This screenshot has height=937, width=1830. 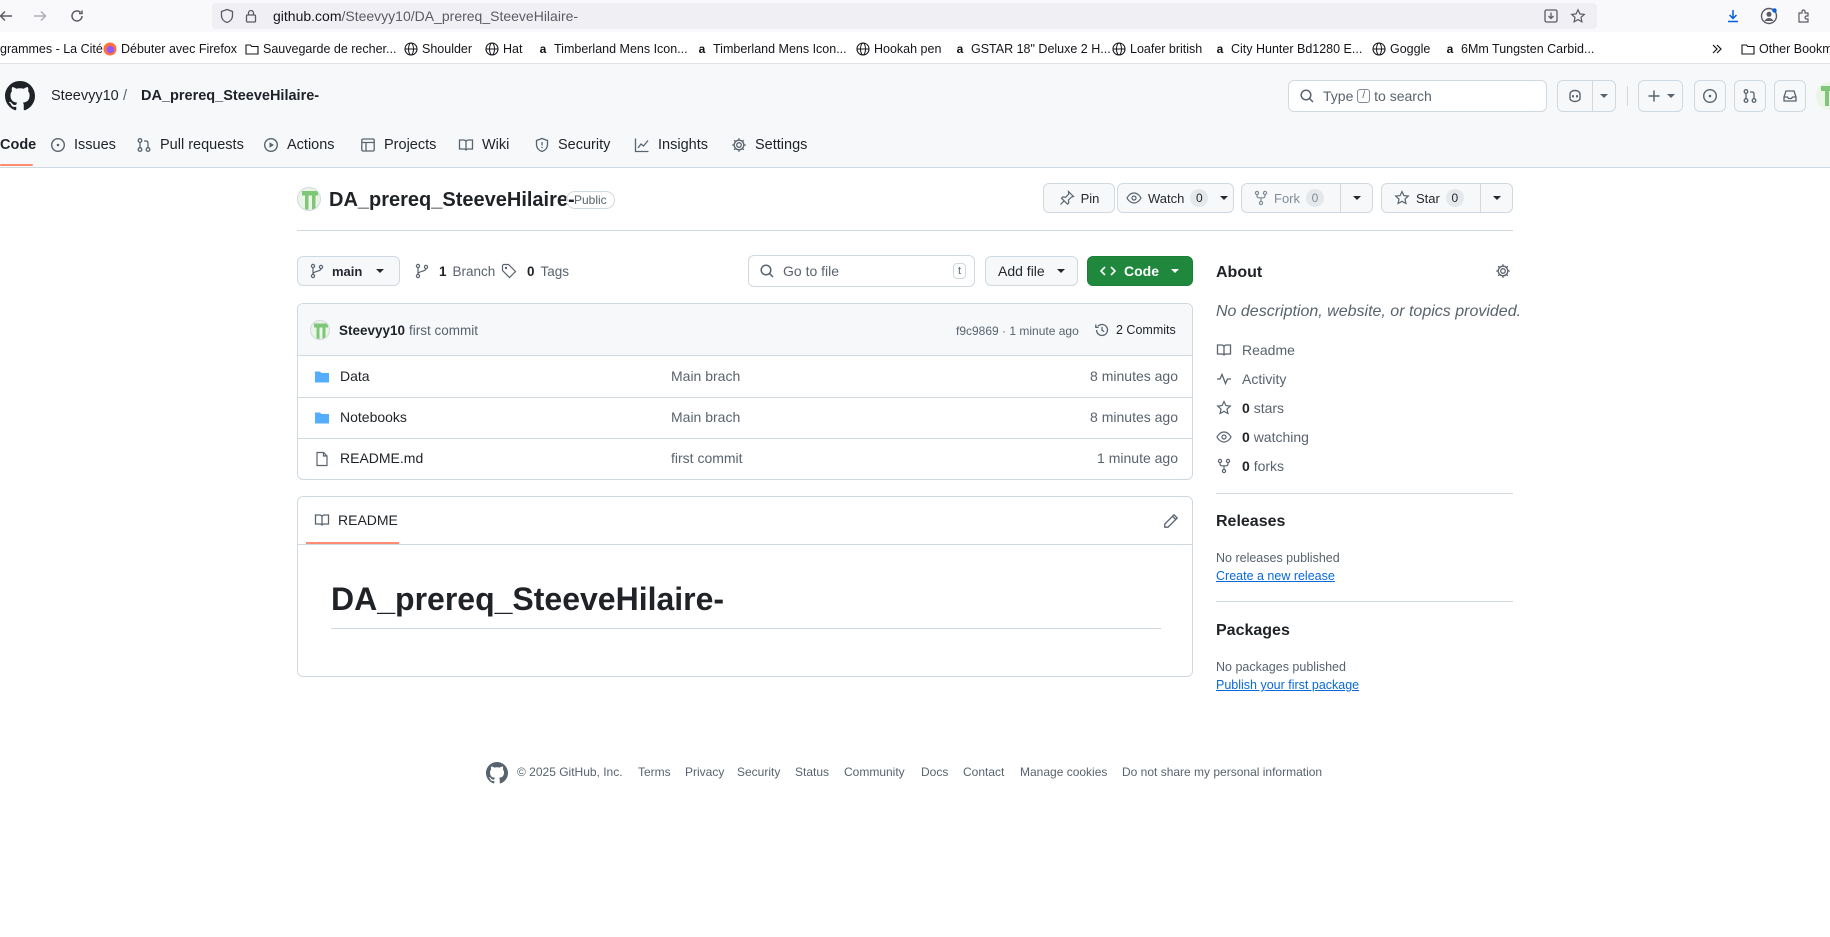 What do you see at coordinates (170, 49) in the screenshot?
I see `bookmark-item: Débuter avec Firefox` at bounding box center [170, 49].